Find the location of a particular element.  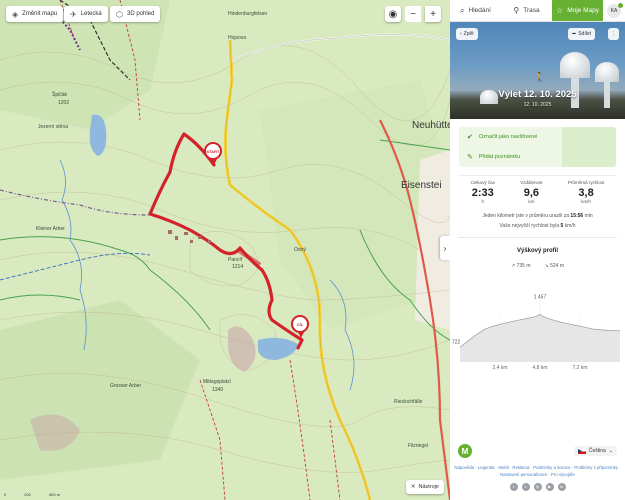

start-pin: START is located at coordinates (213, 153).